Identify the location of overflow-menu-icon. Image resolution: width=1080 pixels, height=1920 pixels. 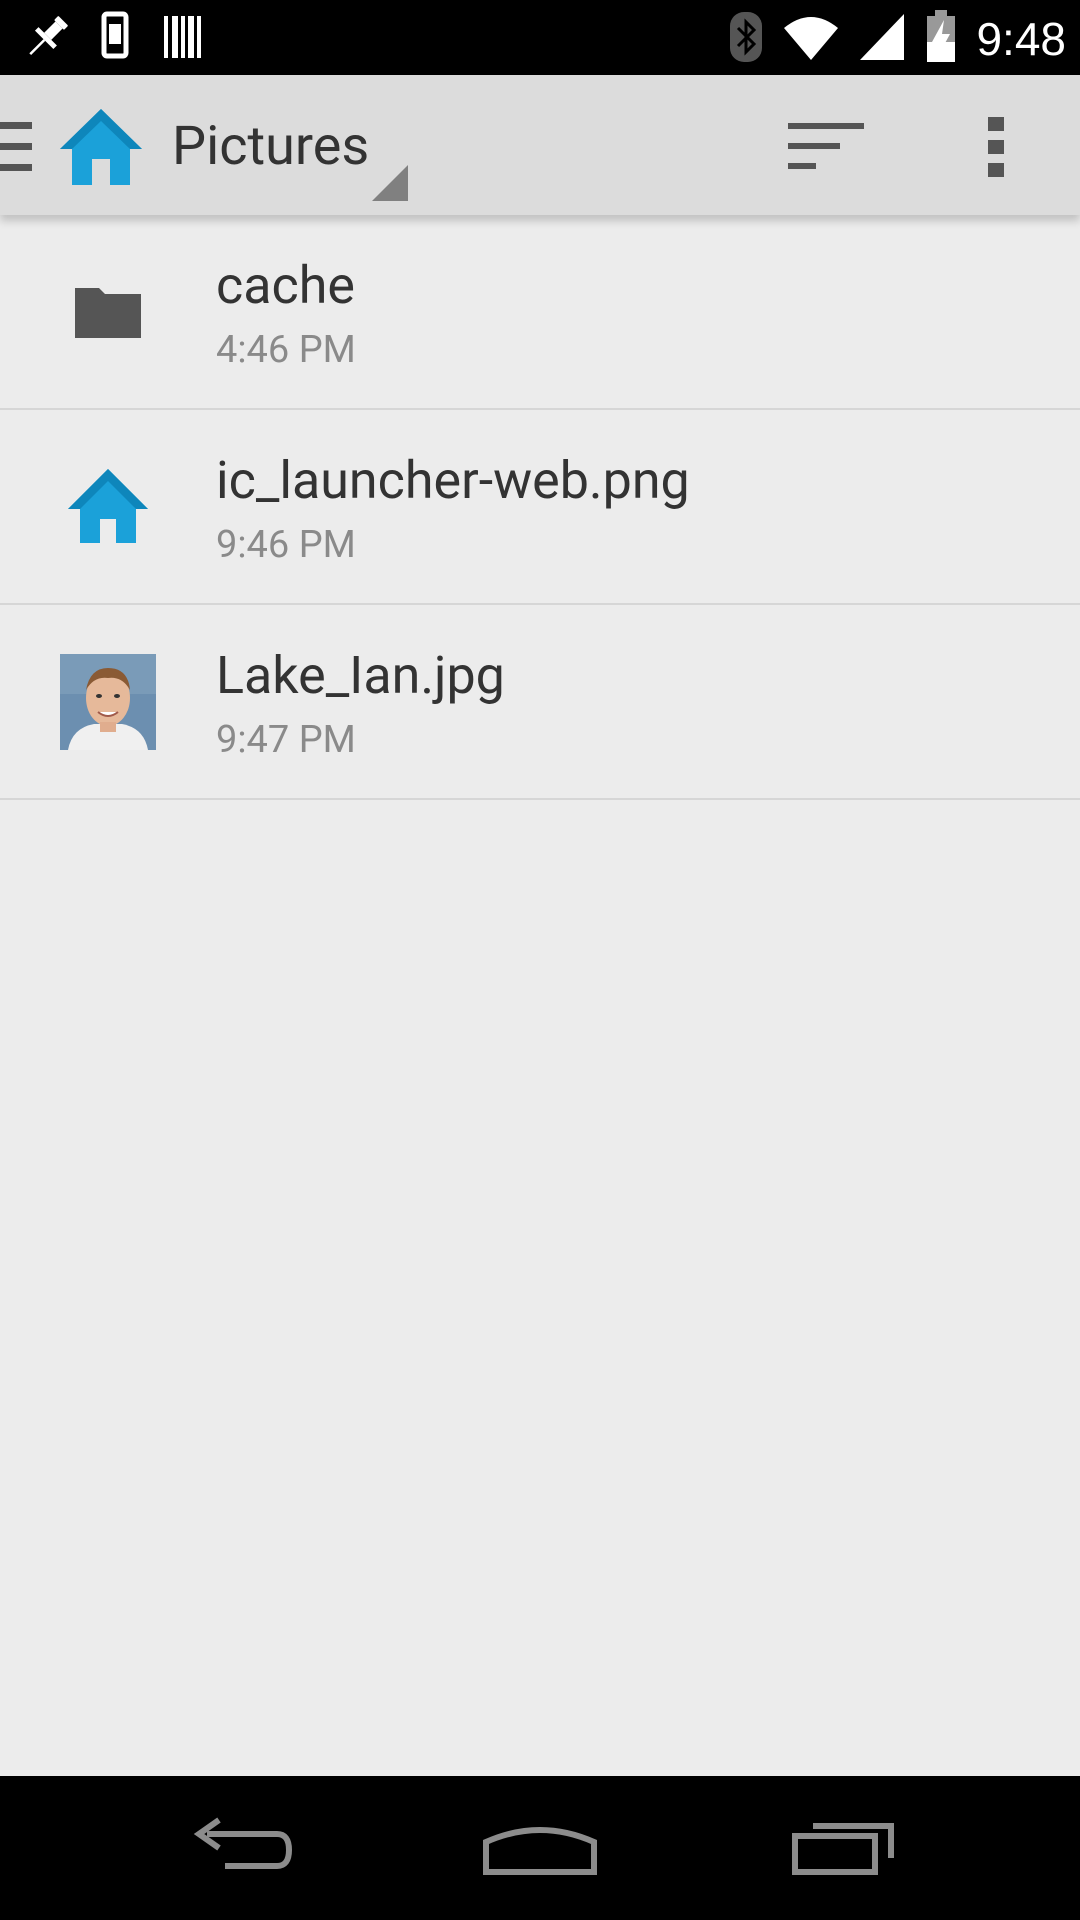
(996, 147).